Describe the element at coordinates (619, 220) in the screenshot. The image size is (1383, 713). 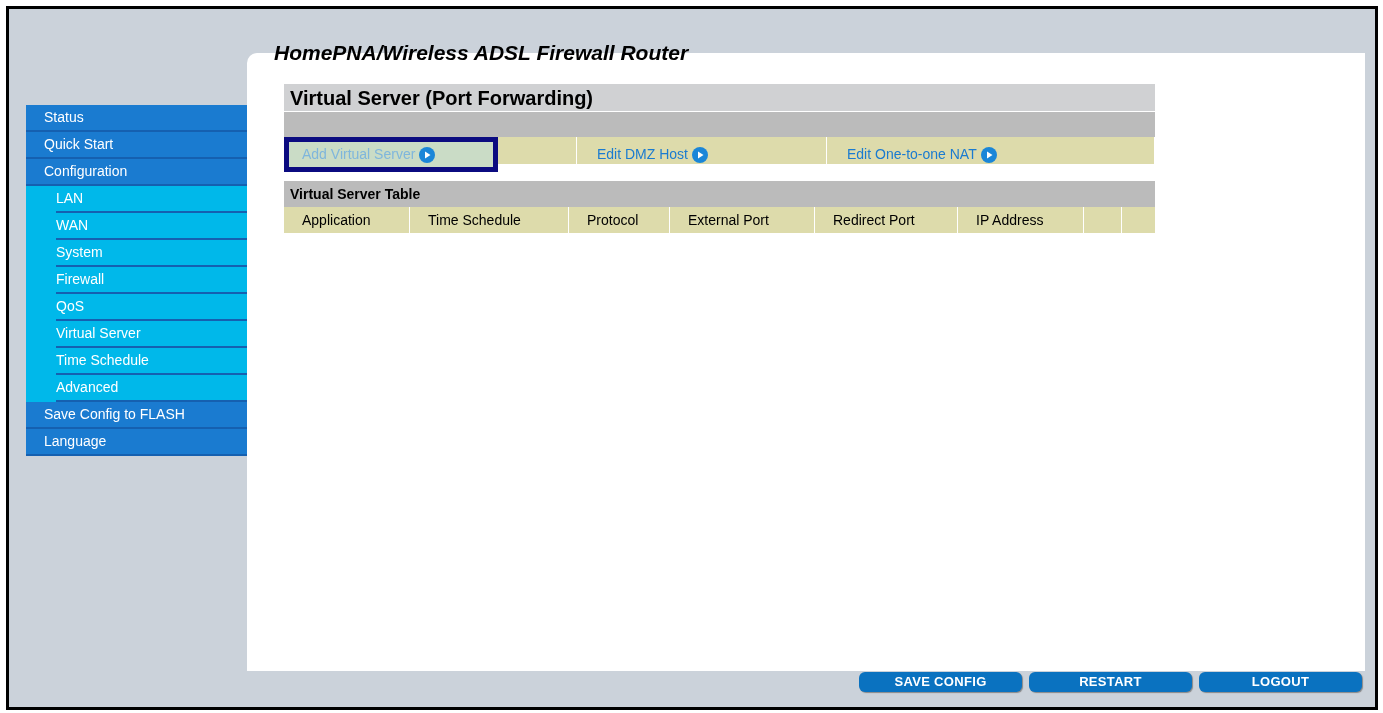
I see `column-header: Protocol` at that location.